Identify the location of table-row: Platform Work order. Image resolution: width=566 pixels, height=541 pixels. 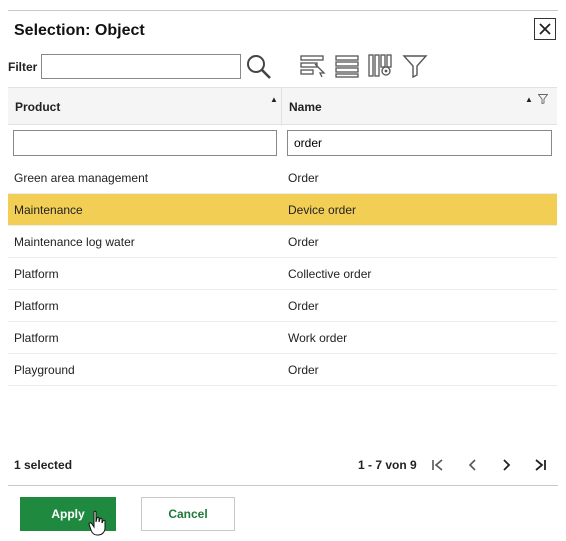
(282, 338).